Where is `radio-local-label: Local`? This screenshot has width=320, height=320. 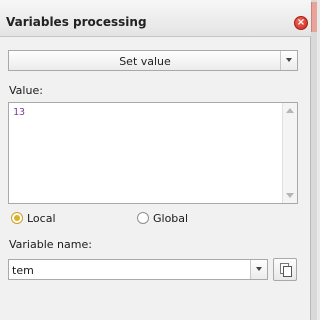
radio-local-label: Local is located at coordinates (41, 218).